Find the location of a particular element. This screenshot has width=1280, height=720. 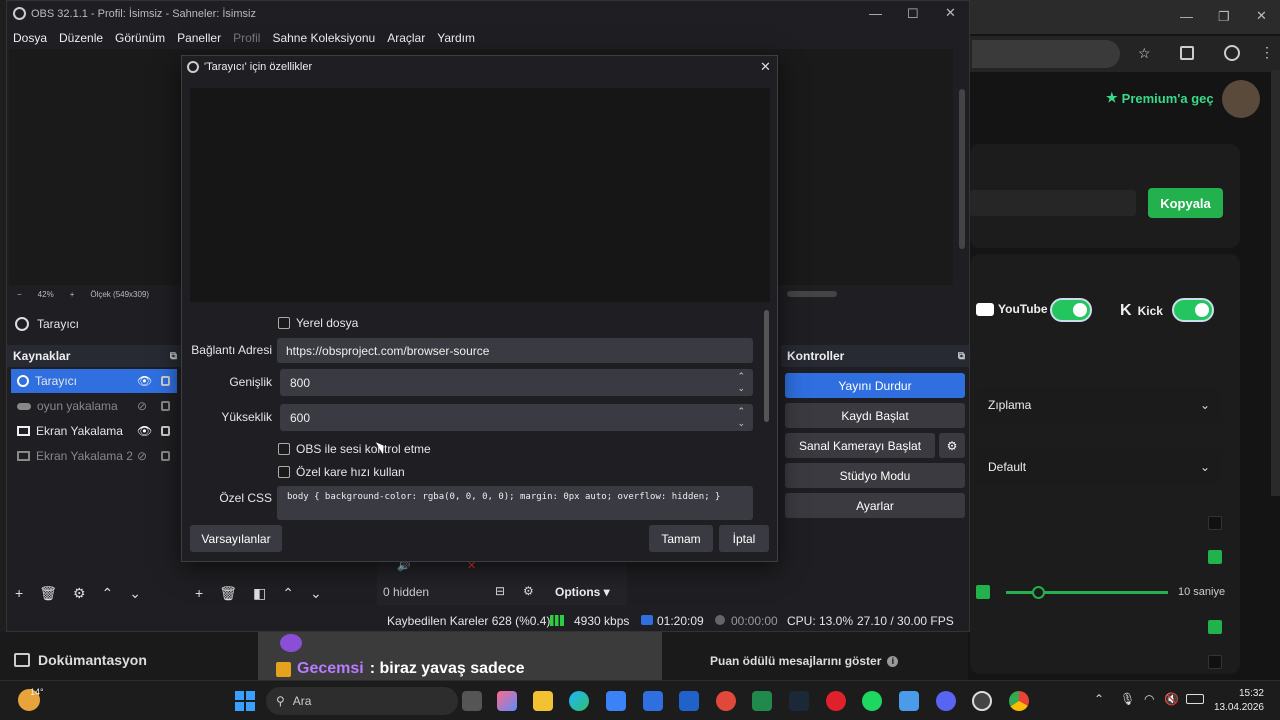

menu-tools: Araçlar is located at coordinates (406, 38).